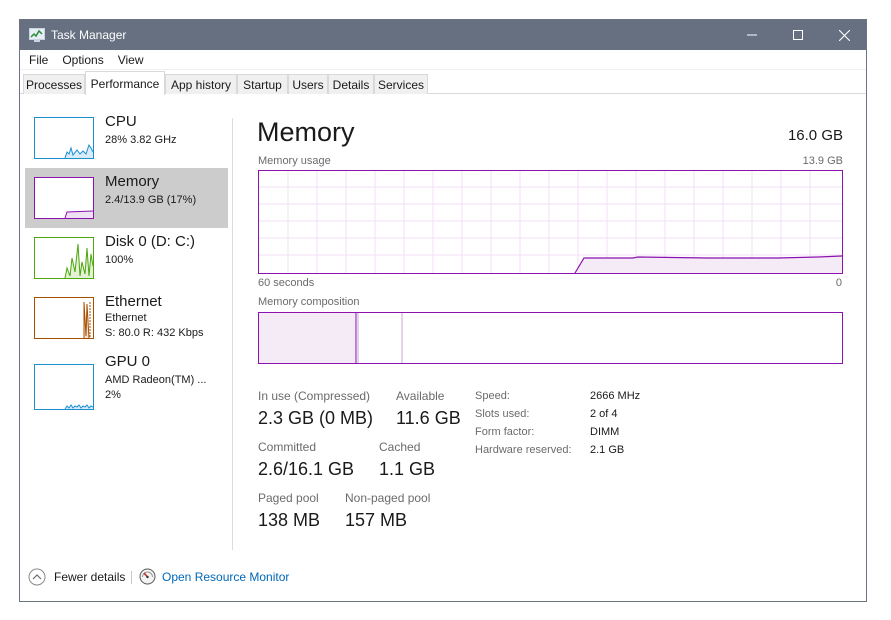 The image size is (891, 620). Describe the element at coordinates (125, 83) in the screenshot. I see `tab-performance: Performance` at that location.